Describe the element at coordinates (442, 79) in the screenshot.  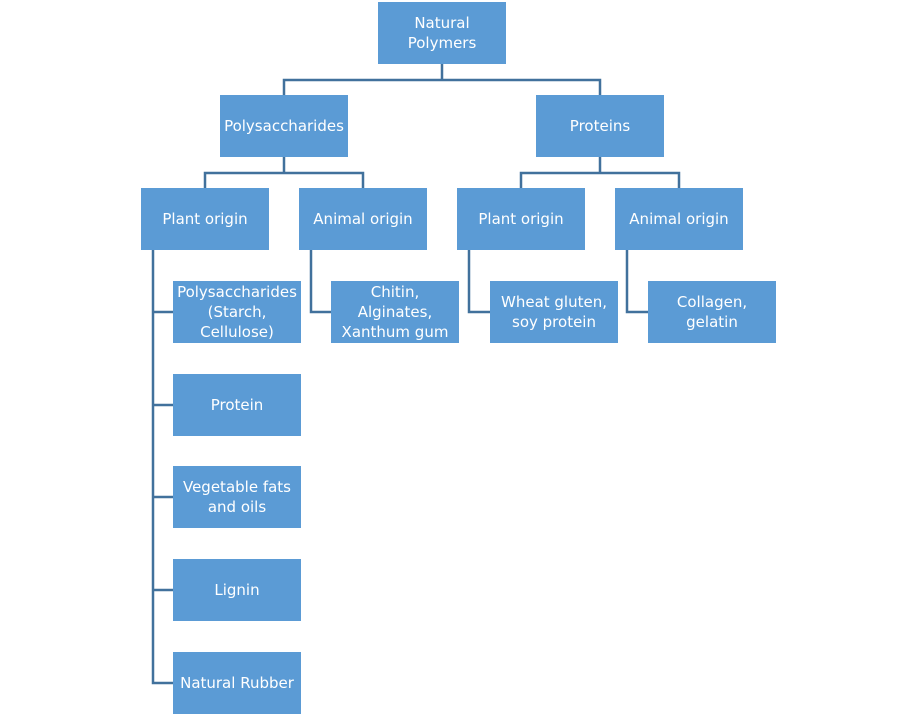
I see `connector-root-level1` at that location.